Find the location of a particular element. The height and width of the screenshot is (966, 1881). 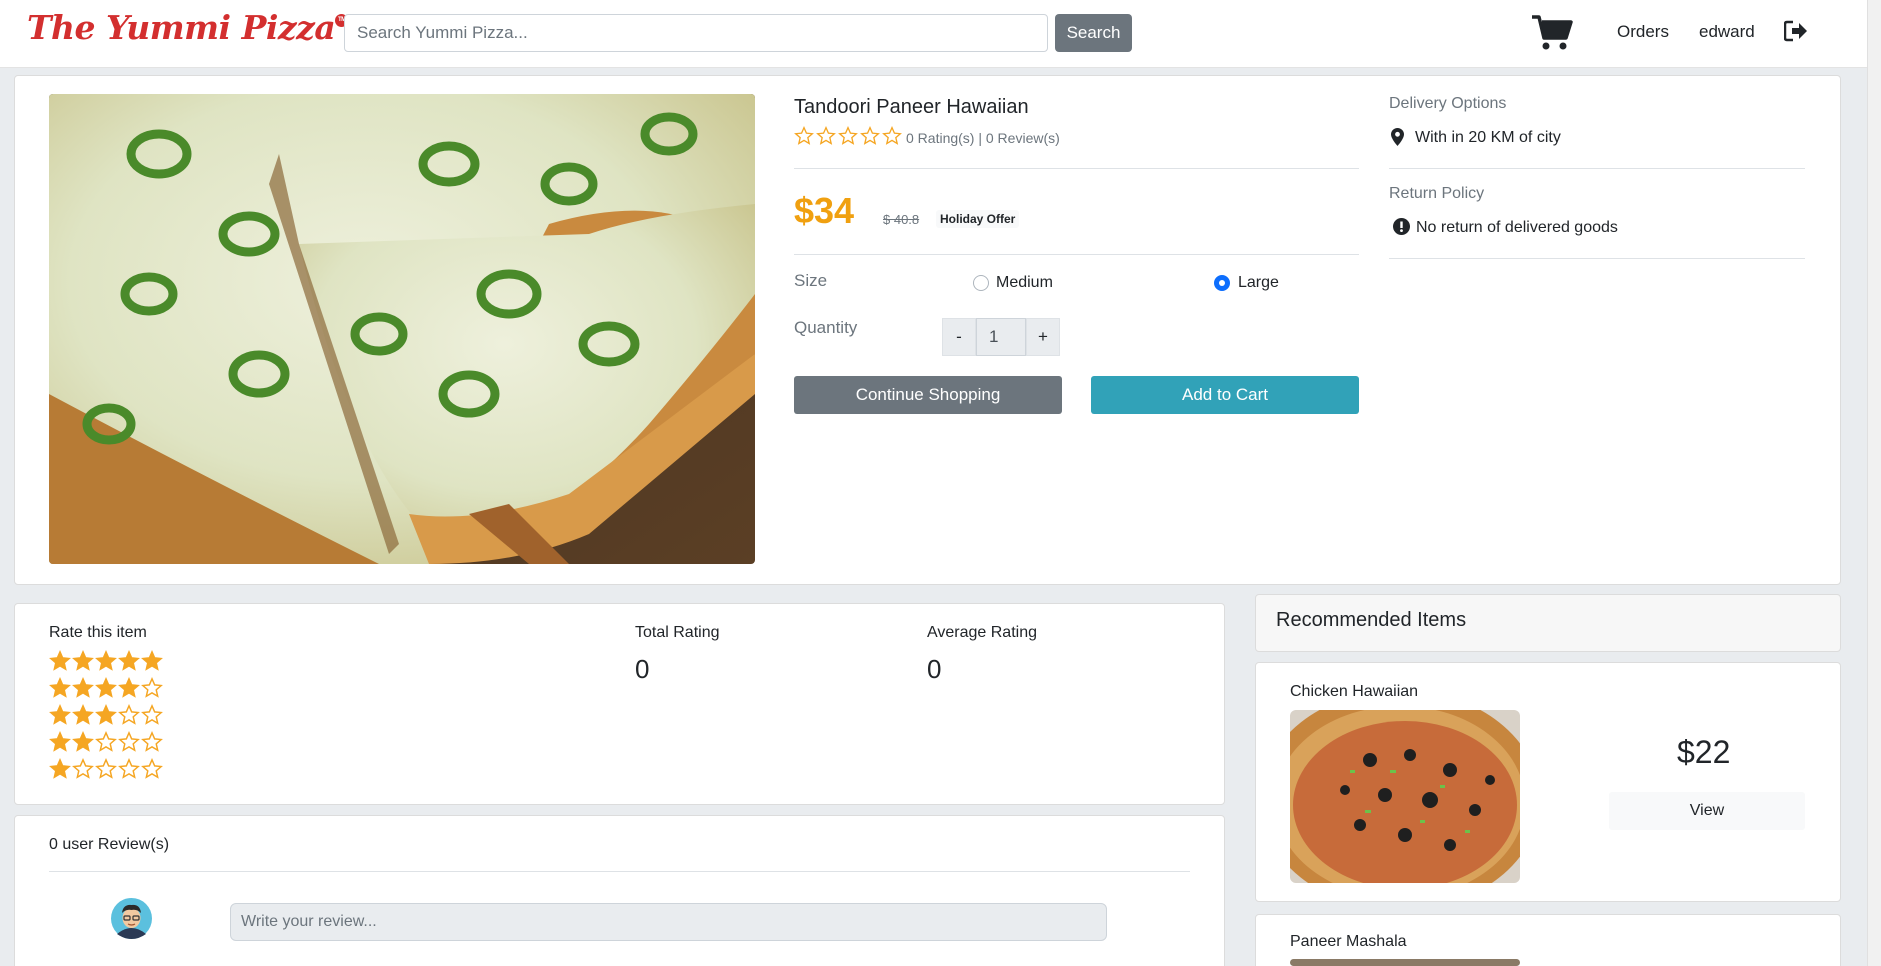

quantity-input: 1 is located at coordinates (1001, 337).